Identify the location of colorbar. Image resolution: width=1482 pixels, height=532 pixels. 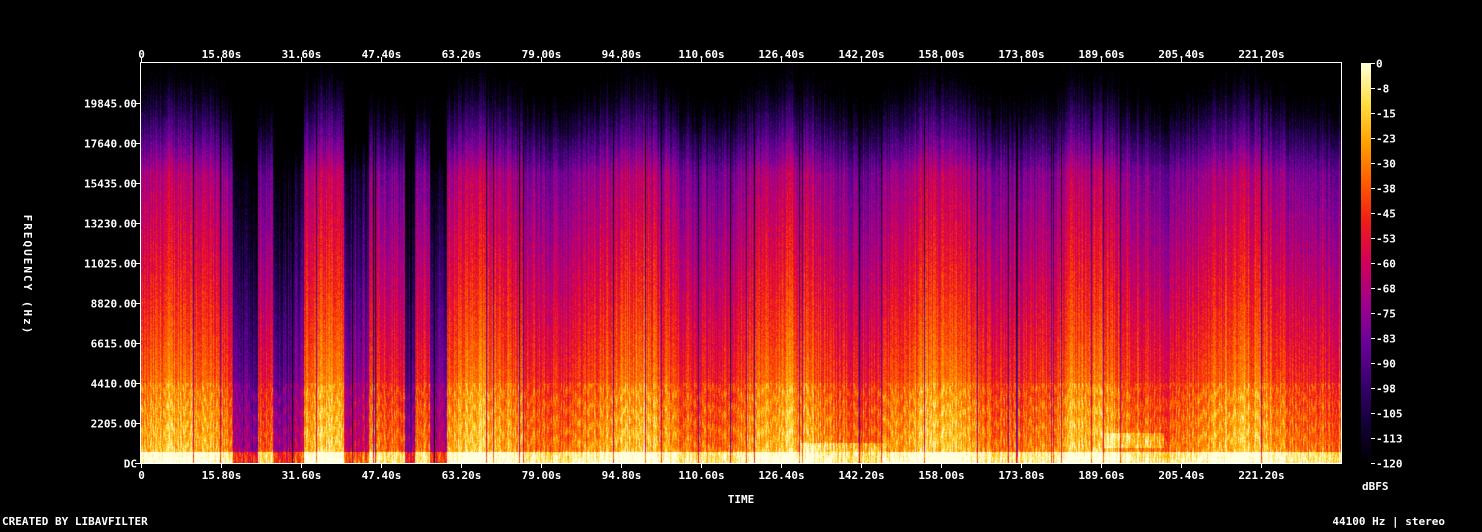
(1366, 263).